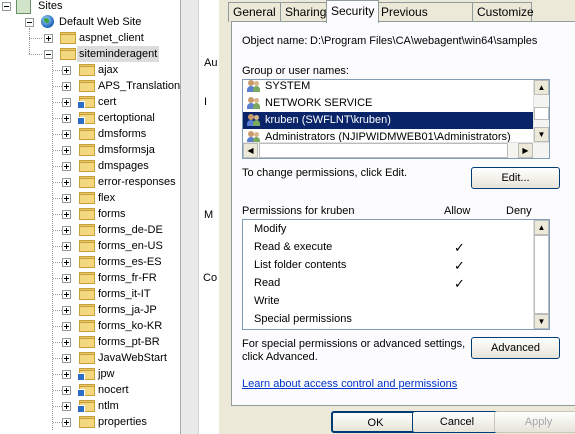 The height and width of the screenshot is (434, 575). Describe the element at coordinates (375, 422) in the screenshot. I see `ok-button: OK` at that location.